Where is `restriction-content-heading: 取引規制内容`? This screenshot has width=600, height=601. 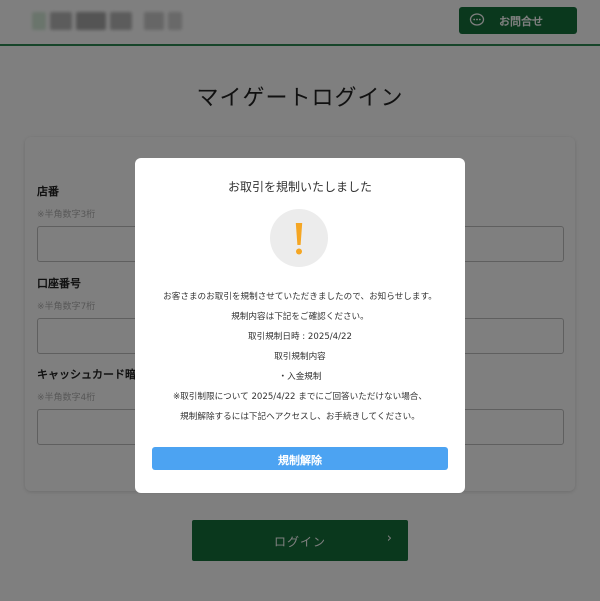 restriction-content-heading: 取引規制内容 is located at coordinates (300, 357).